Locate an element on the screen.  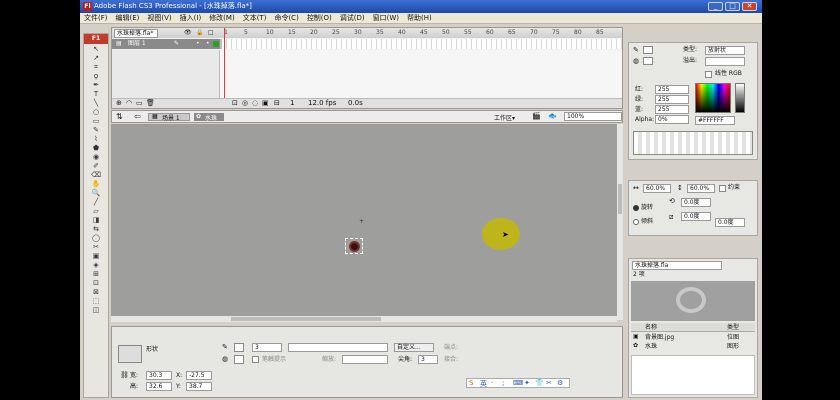
minimize-button: _ is located at coordinates (715, 6).